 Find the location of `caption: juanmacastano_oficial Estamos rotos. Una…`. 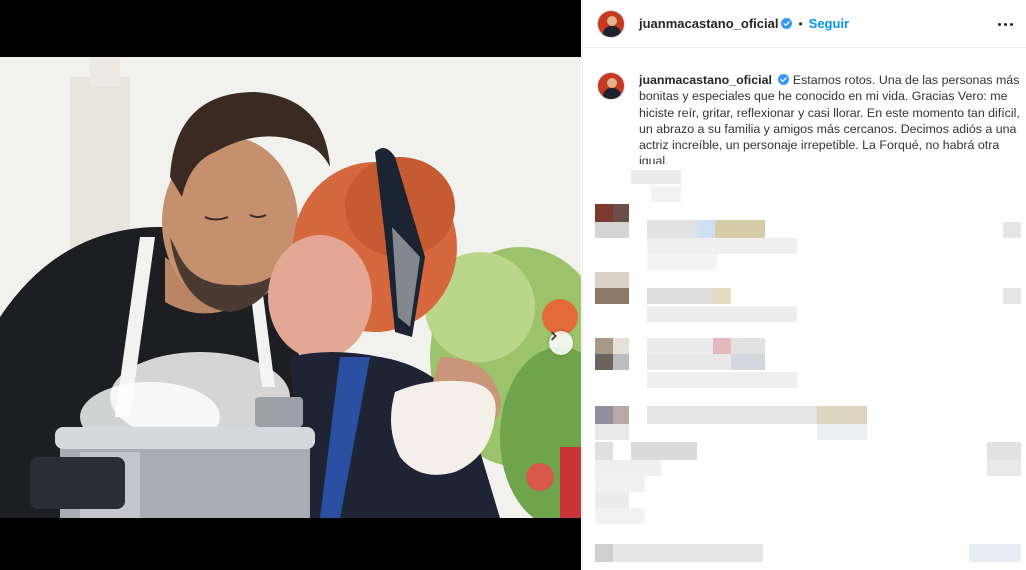

caption: juanmacastano_oficial Estamos rotos. Una… is located at coordinates (809, 118).